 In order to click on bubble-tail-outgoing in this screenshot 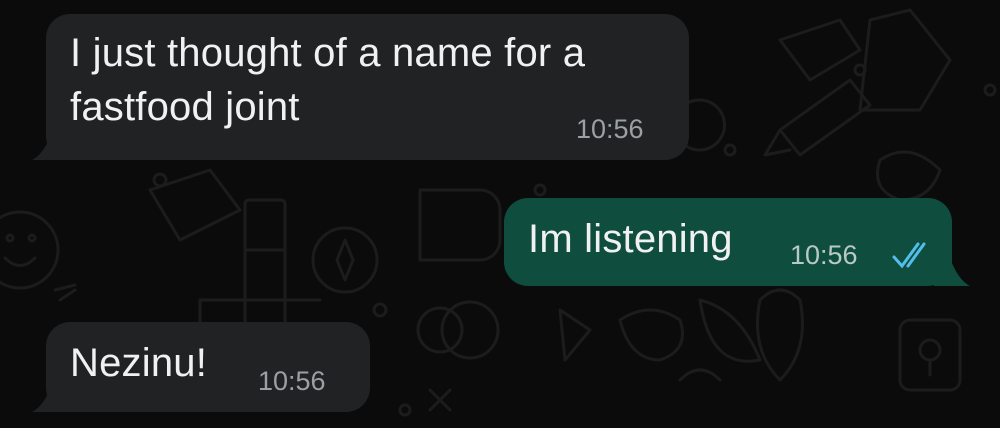, I will do `click(952, 272)`.